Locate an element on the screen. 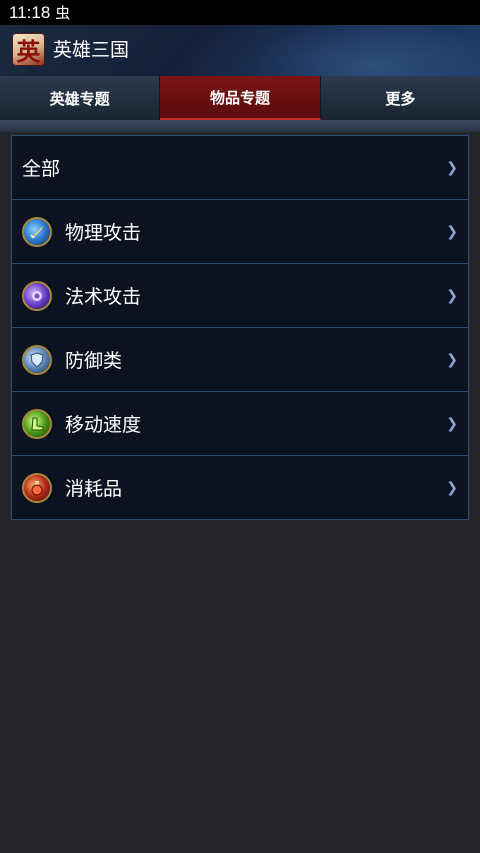  category-label: 物理攻击 is located at coordinates (103, 233).